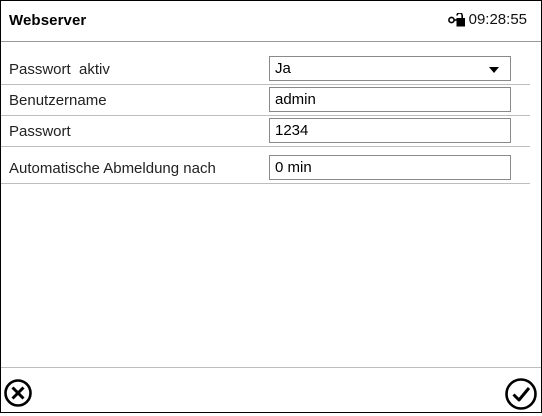  What do you see at coordinates (265, 100) in the screenshot?
I see `row-benutzername: Benutzername admin` at bounding box center [265, 100].